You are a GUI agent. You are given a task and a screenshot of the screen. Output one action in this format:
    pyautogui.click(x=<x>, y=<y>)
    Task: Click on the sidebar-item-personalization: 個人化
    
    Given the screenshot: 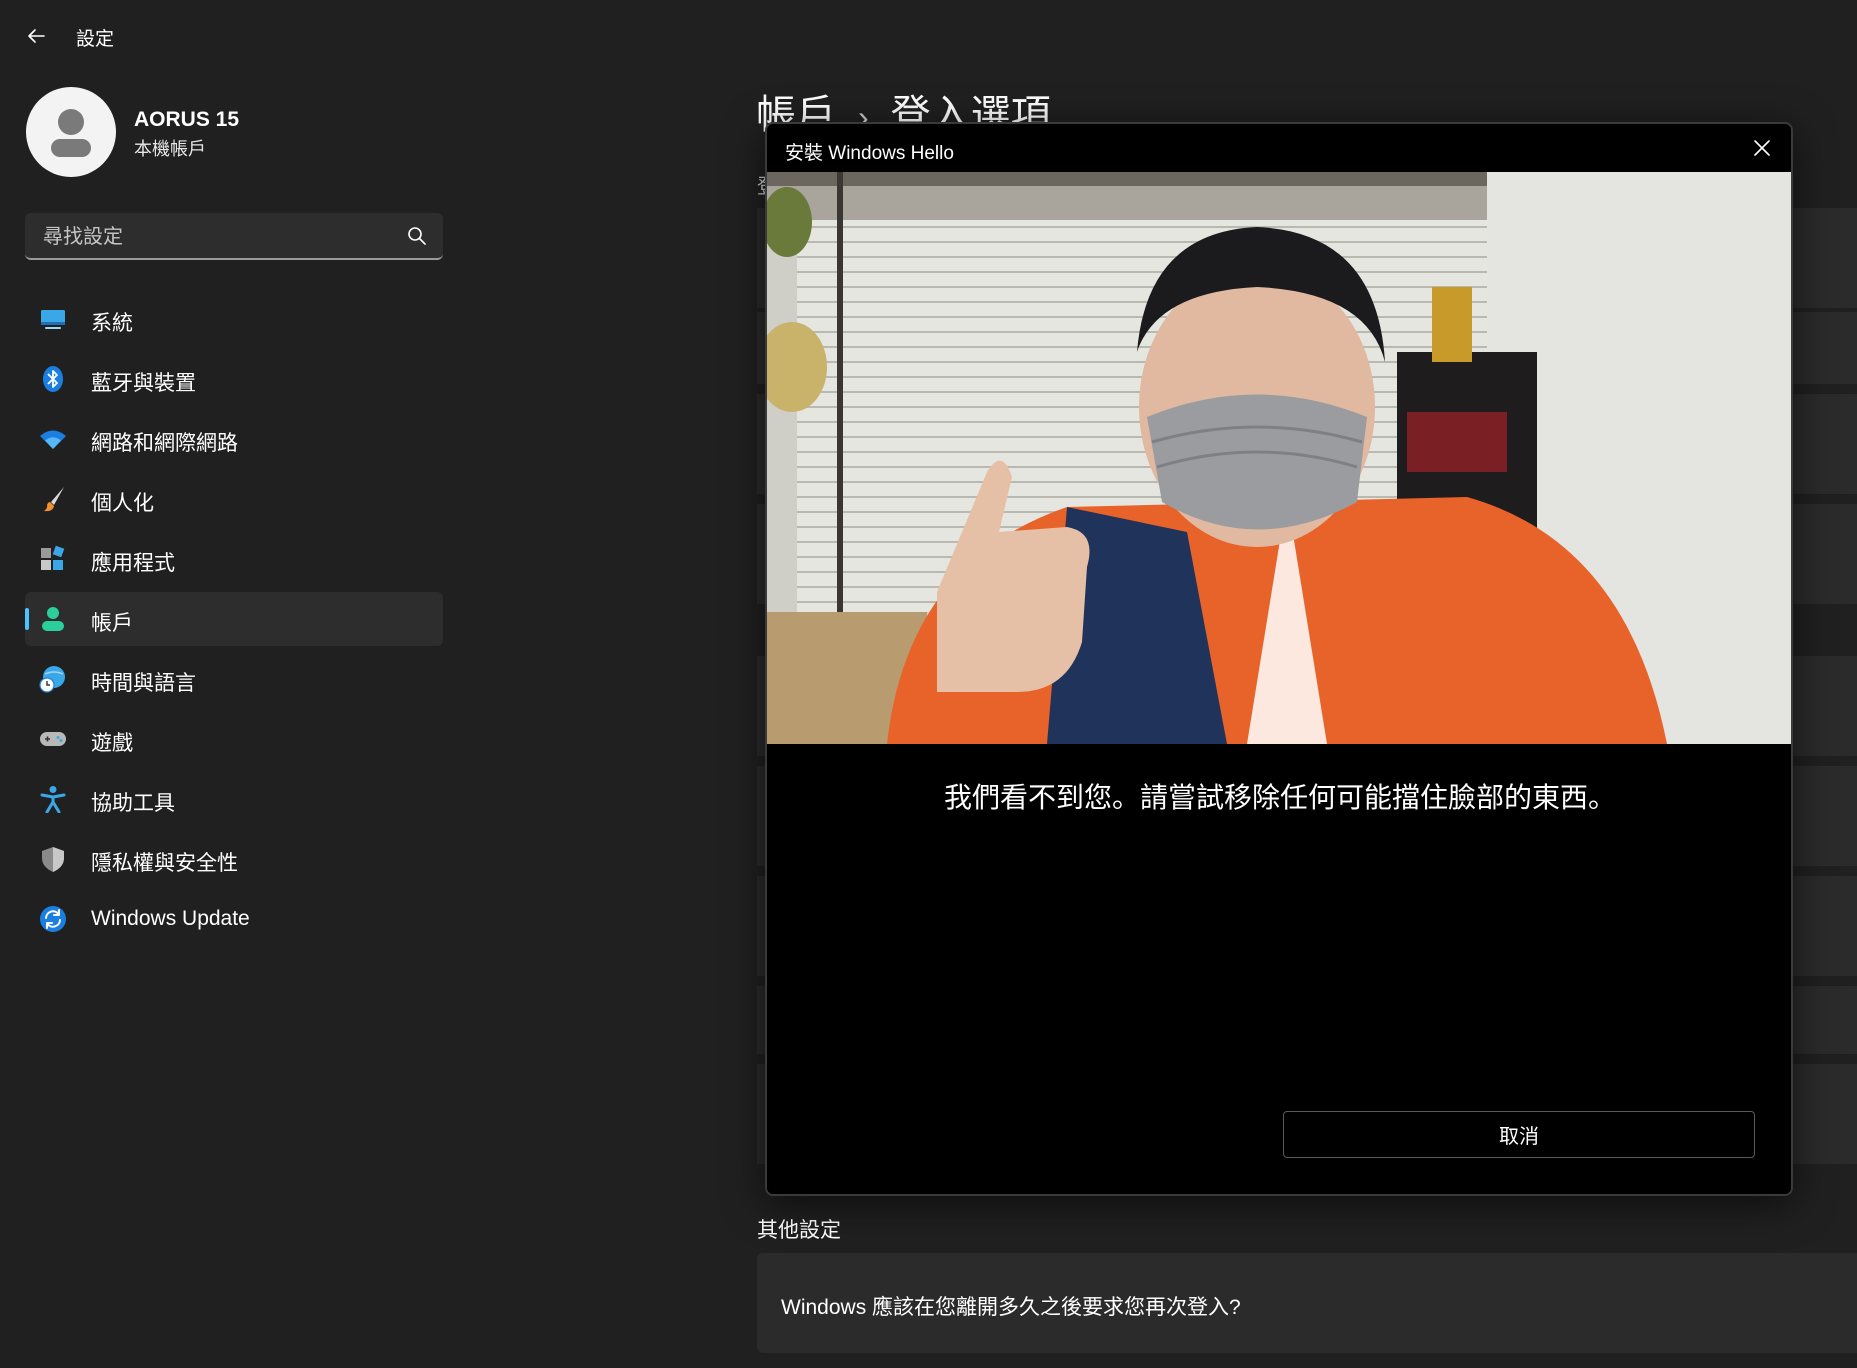 What is the action you would take?
    pyautogui.click(x=234, y=499)
    